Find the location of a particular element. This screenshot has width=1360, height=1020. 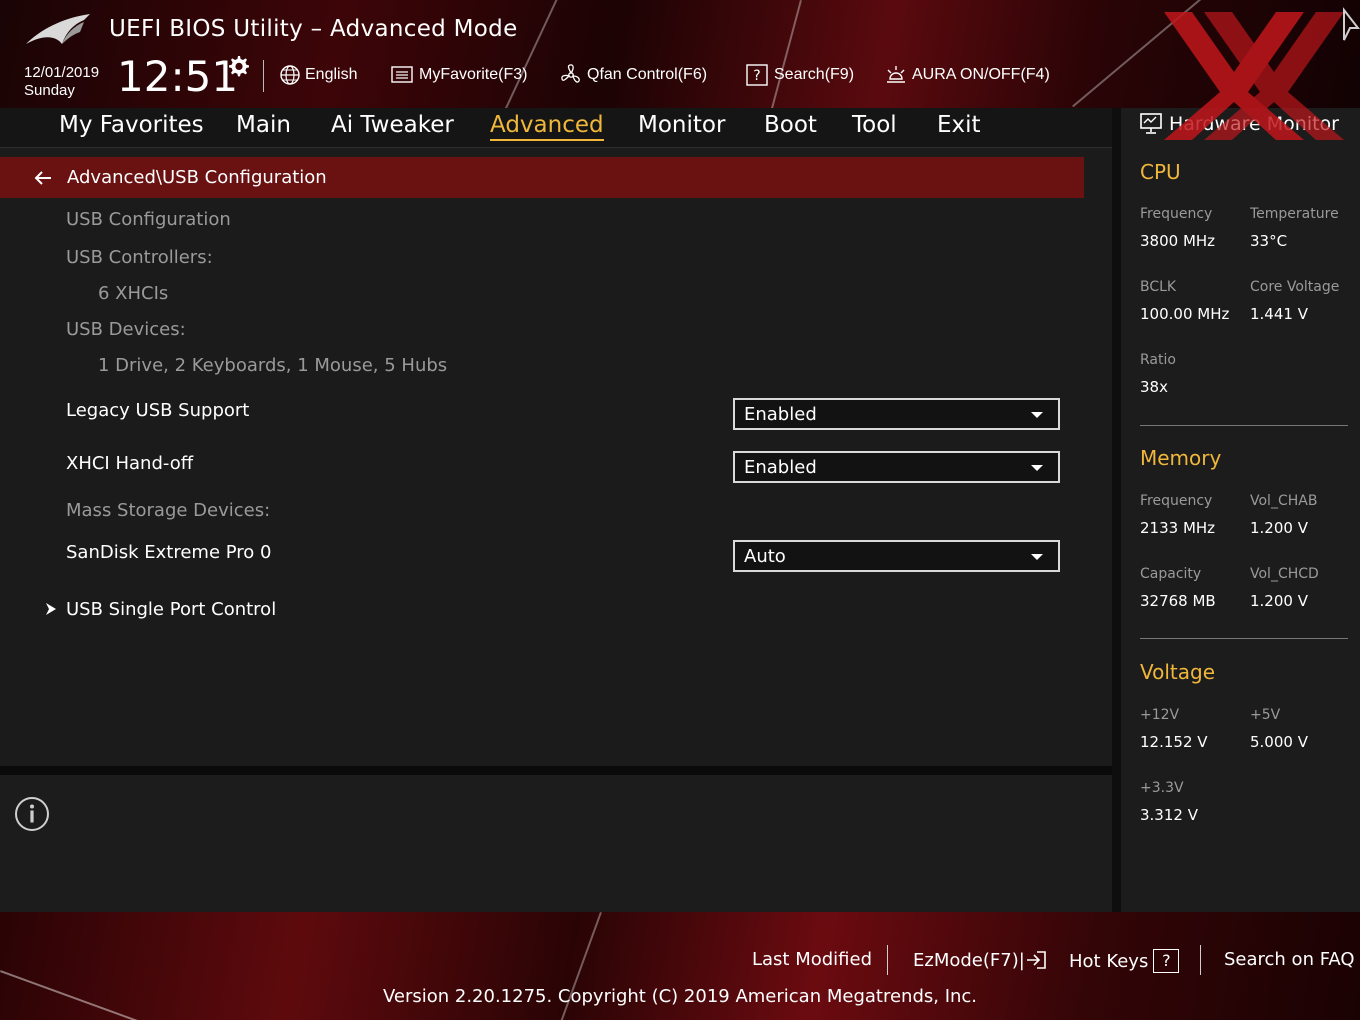

header-divider is located at coordinates (263, 76).